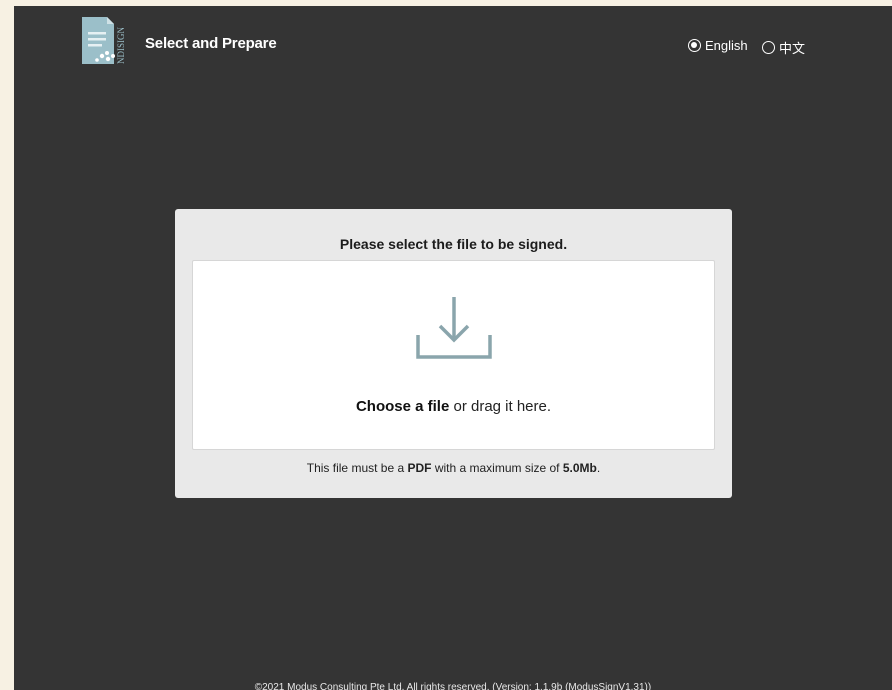 Image resolution: width=892 pixels, height=690 pixels. What do you see at coordinates (357, 468) in the screenshot?
I see `hint-prefix: This file must be a` at bounding box center [357, 468].